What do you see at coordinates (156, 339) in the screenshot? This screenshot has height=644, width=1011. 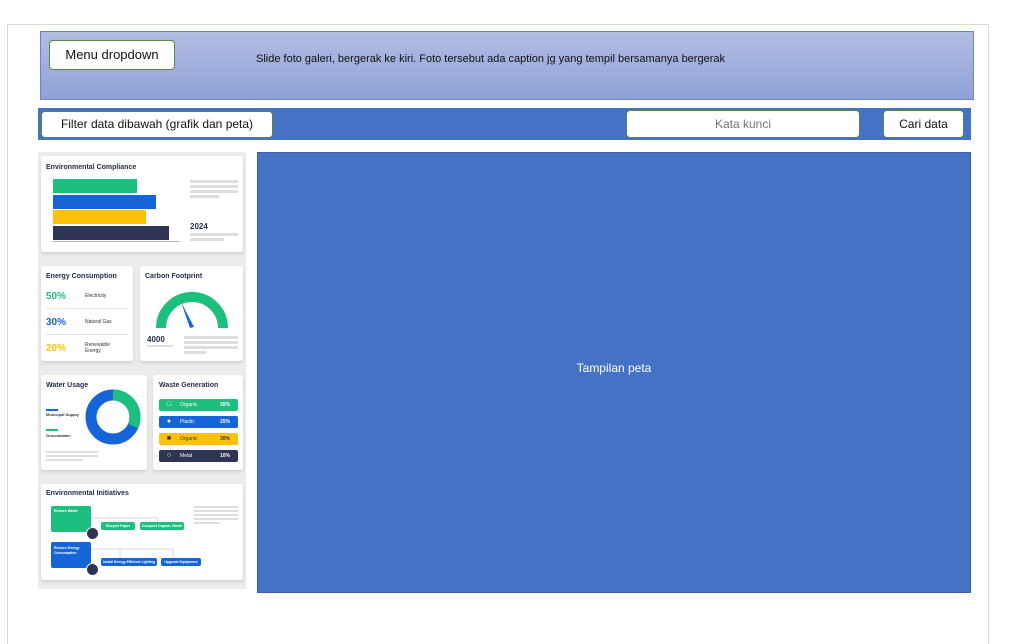 I see `carbon-value: 4000` at bounding box center [156, 339].